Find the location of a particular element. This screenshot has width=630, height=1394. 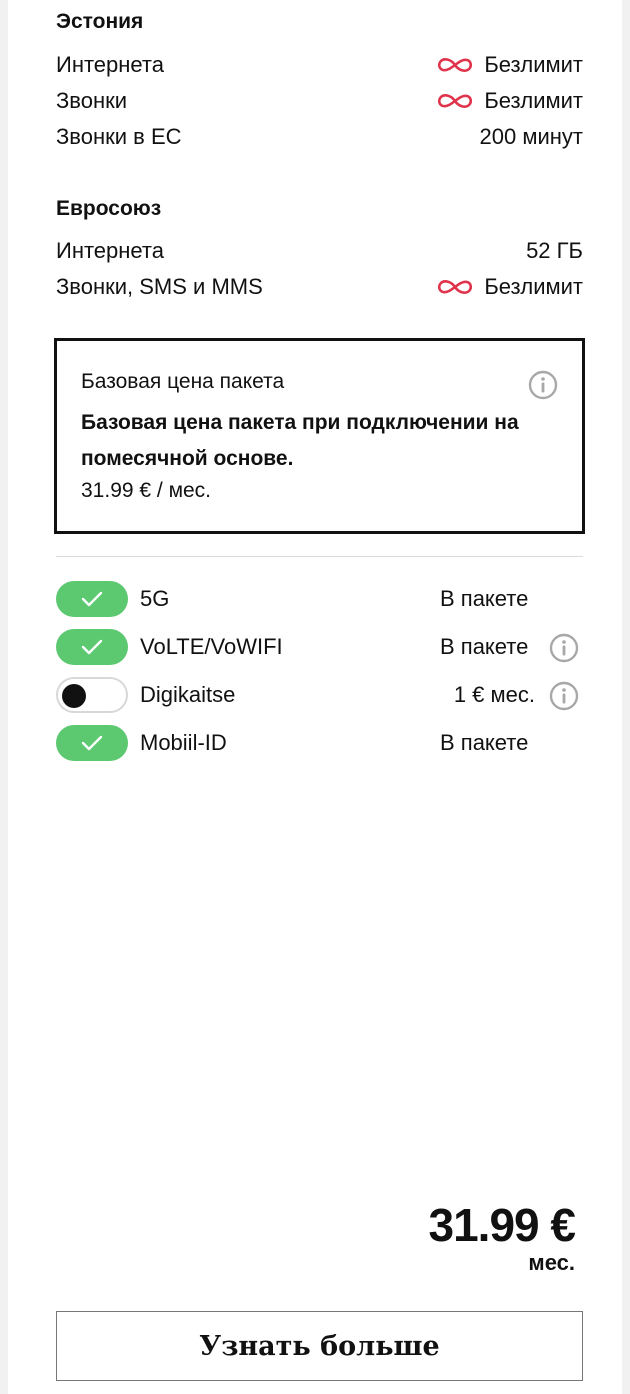

service-name: 5G is located at coordinates (155, 598).